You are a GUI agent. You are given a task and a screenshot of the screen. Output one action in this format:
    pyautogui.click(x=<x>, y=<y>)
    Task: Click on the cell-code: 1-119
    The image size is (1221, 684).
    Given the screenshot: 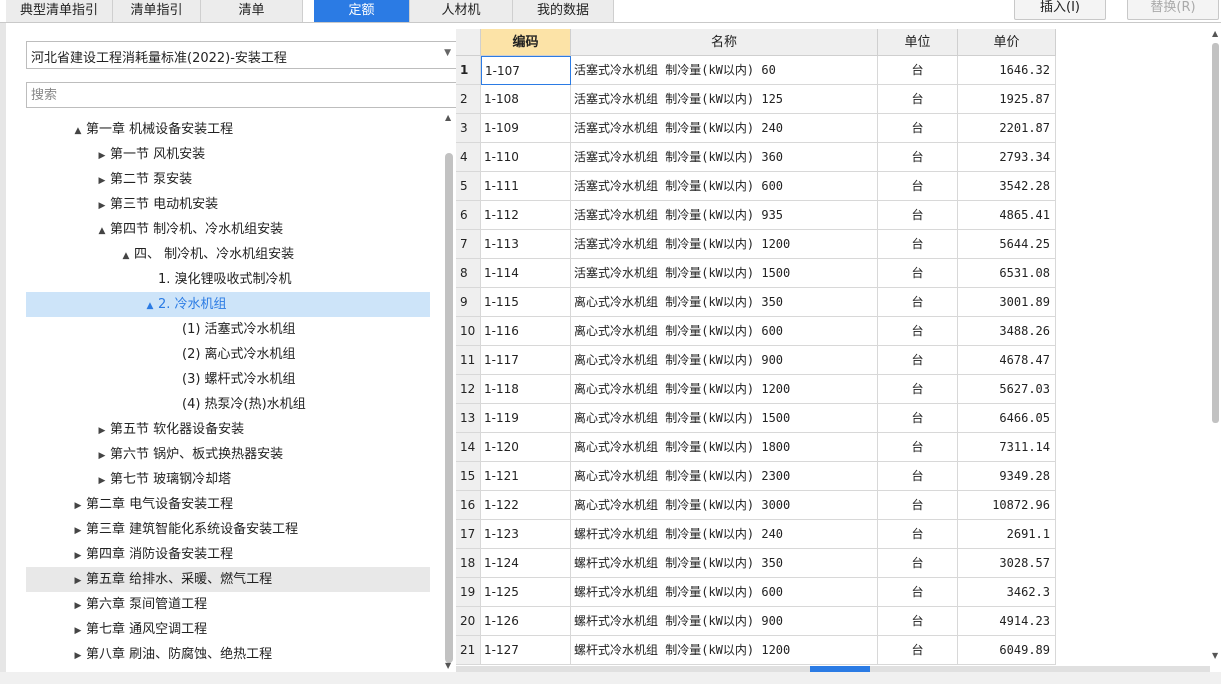 What is the action you would take?
    pyautogui.click(x=526, y=418)
    